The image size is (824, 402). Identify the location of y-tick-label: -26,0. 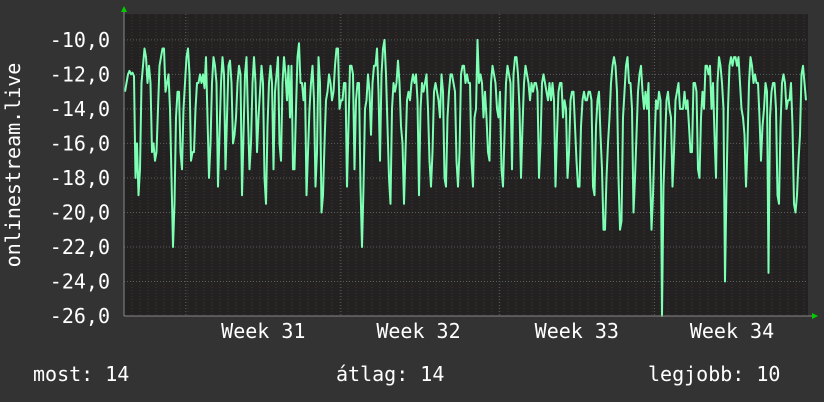
(80, 316).